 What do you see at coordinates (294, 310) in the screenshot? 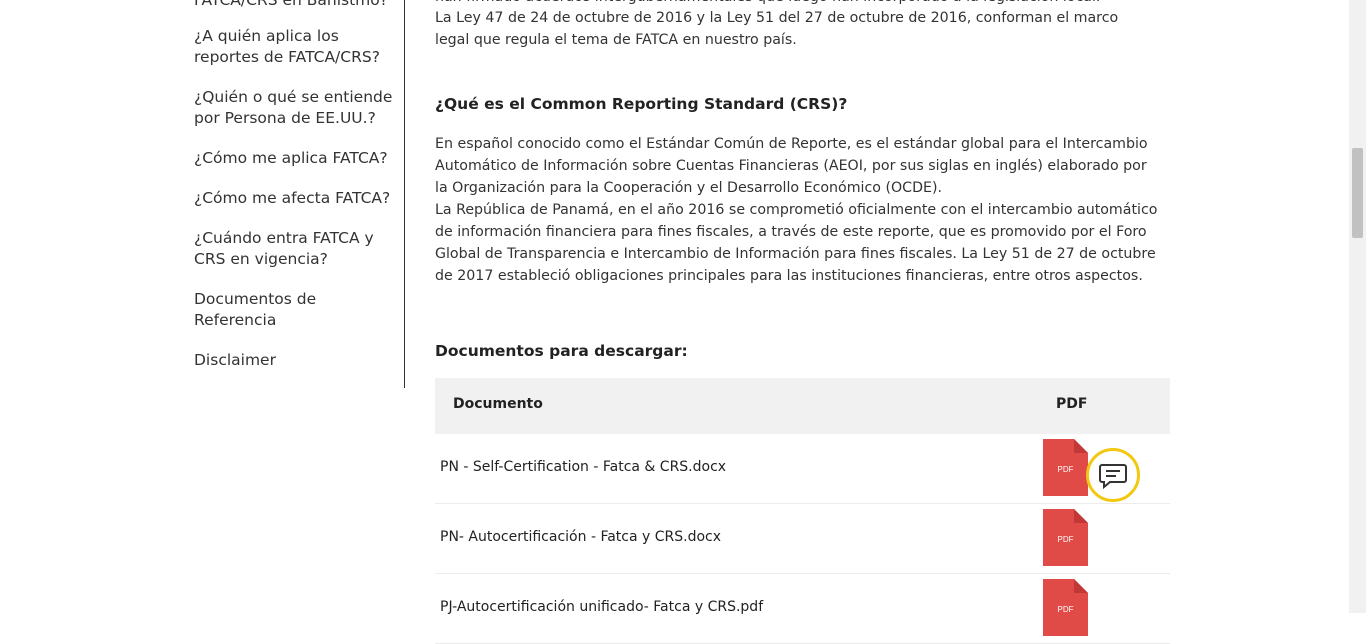
I see `sidebar-item-documentos: Documentos de Referencia` at bounding box center [294, 310].